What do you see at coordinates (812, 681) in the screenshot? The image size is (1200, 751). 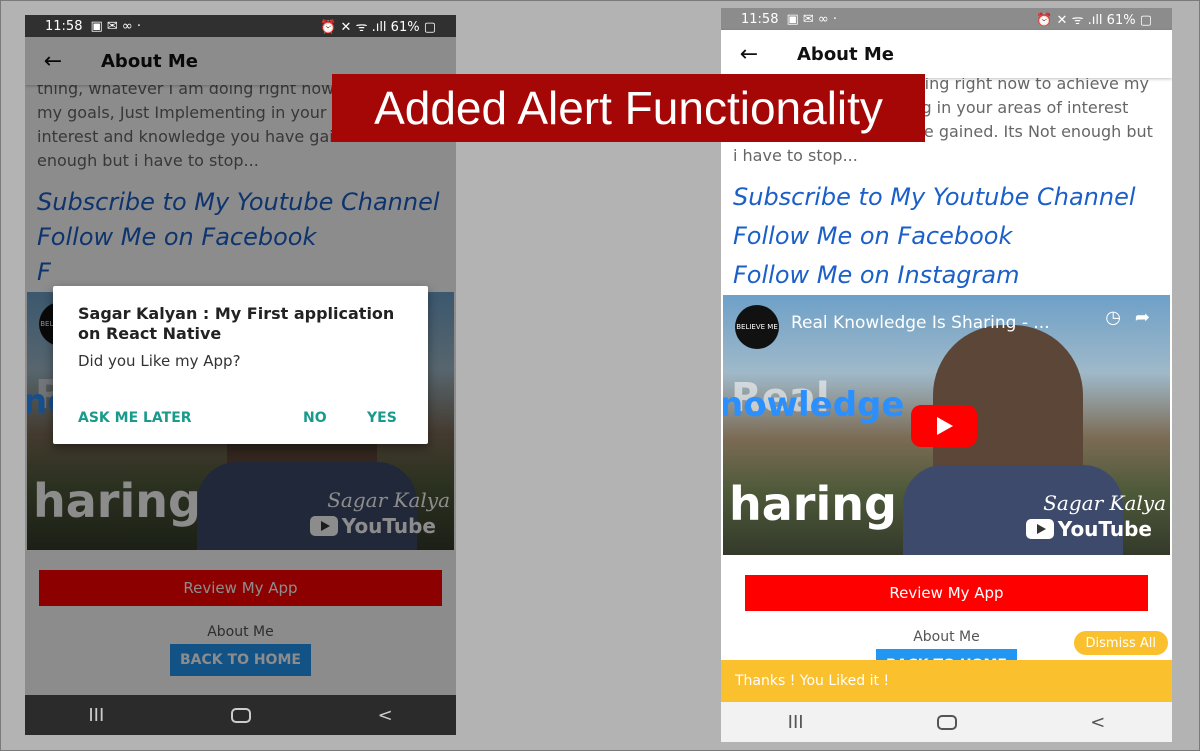 I see `toast-message: Thanks ! You Liked it !` at bounding box center [812, 681].